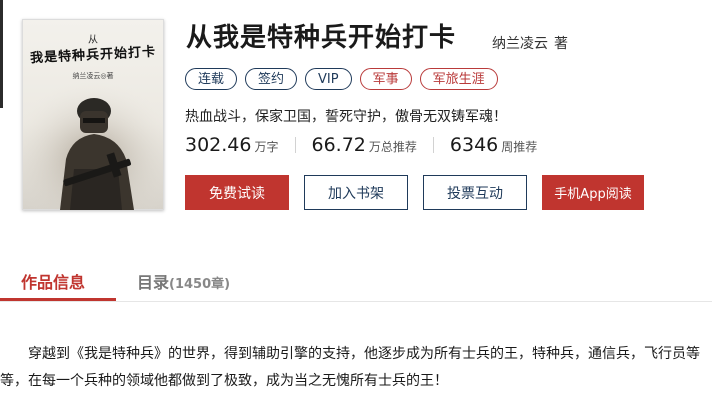 The height and width of the screenshot is (408, 712). What do you see at coordinates (474, 145) in the screenshot?
I see `stat-value: 6346` at bounding box center [474, 145].